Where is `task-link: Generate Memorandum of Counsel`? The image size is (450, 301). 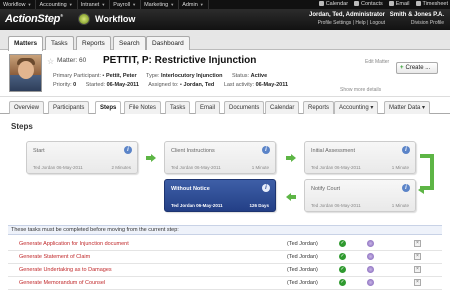
task-link: Generate Memorandum of Counsel is located at coordinates (62, 283).